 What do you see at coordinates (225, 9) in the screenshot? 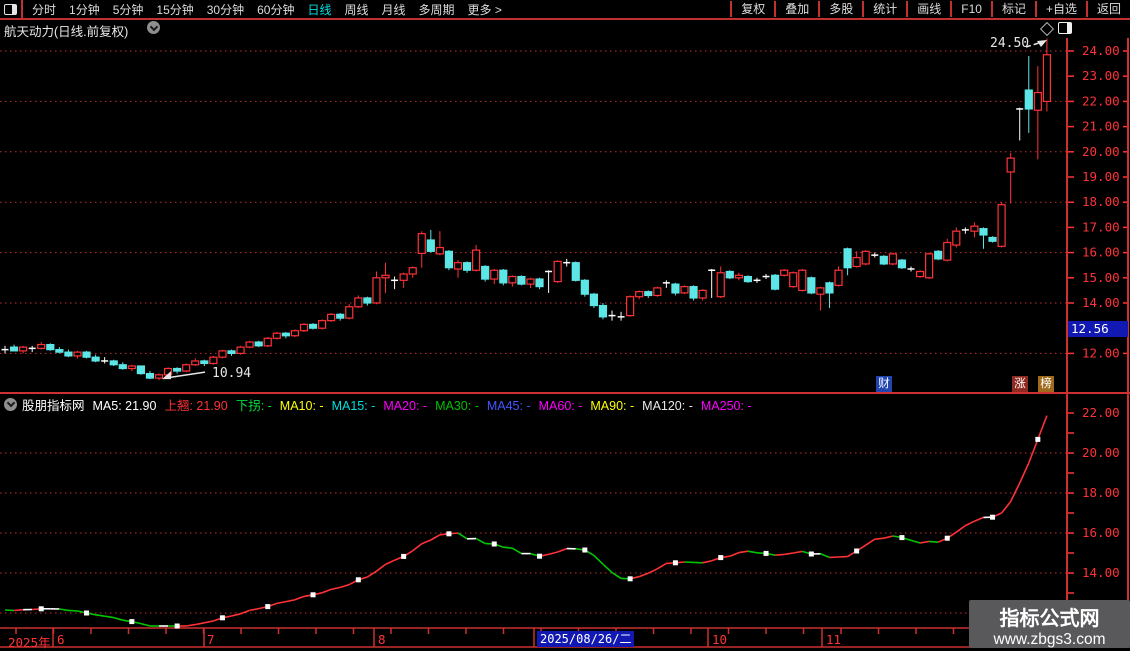
I see `menu-item-4: 30分钟` at bounding box center [225, 9].